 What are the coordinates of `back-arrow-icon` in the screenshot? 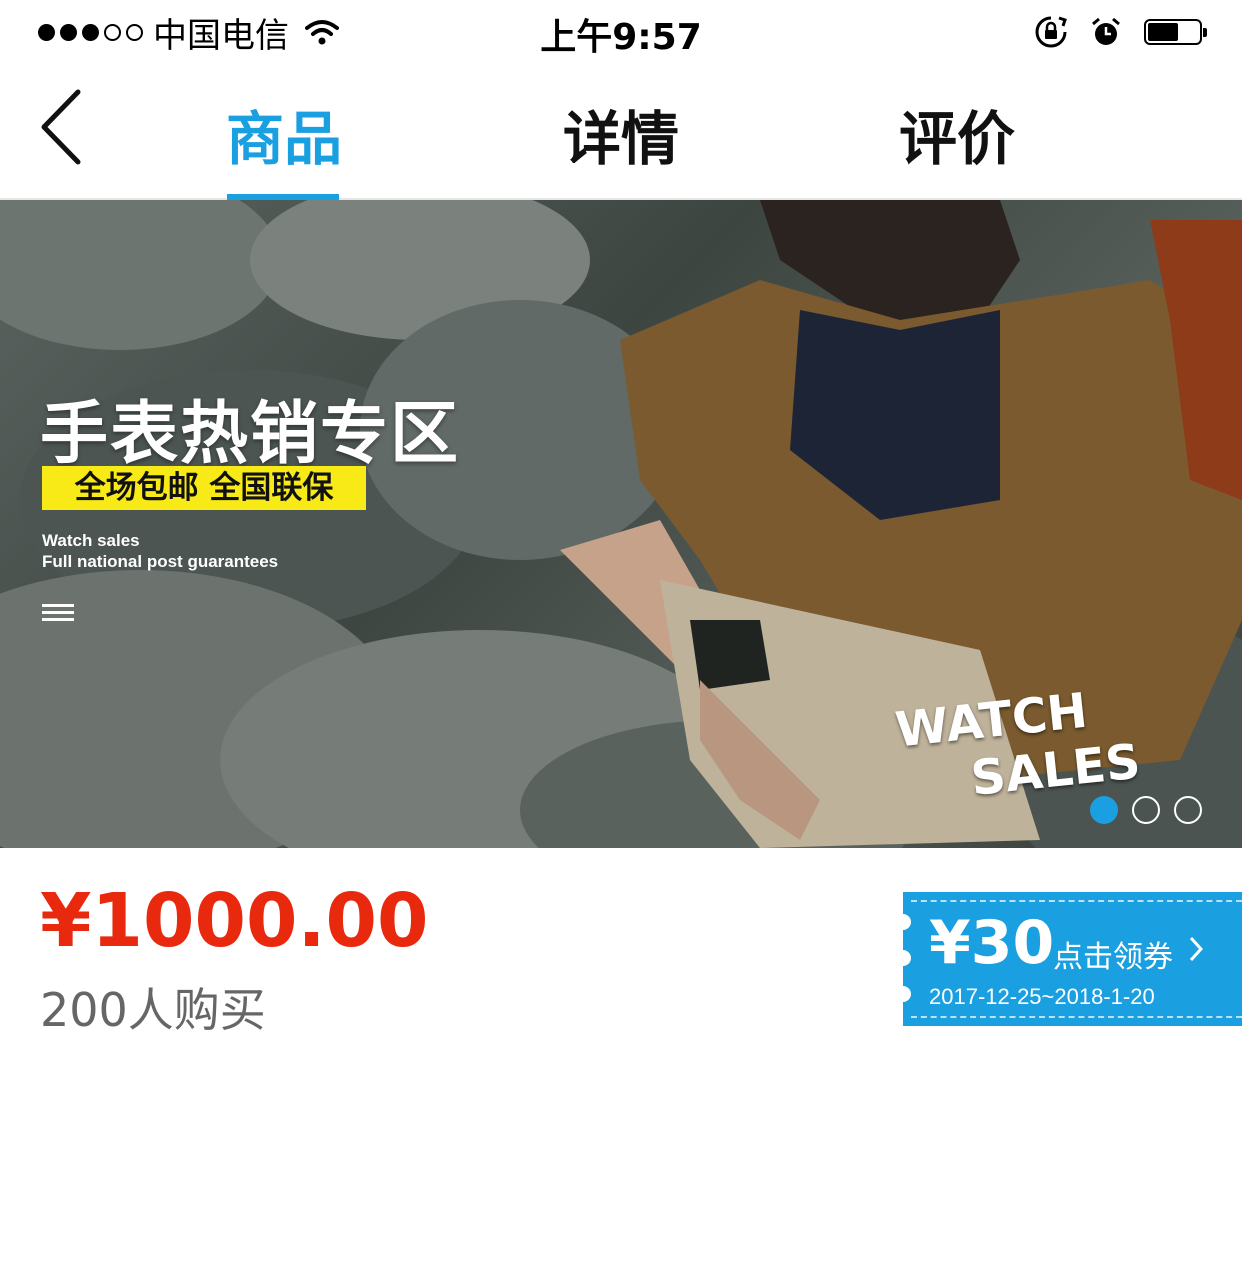 It's located at (66, 128).